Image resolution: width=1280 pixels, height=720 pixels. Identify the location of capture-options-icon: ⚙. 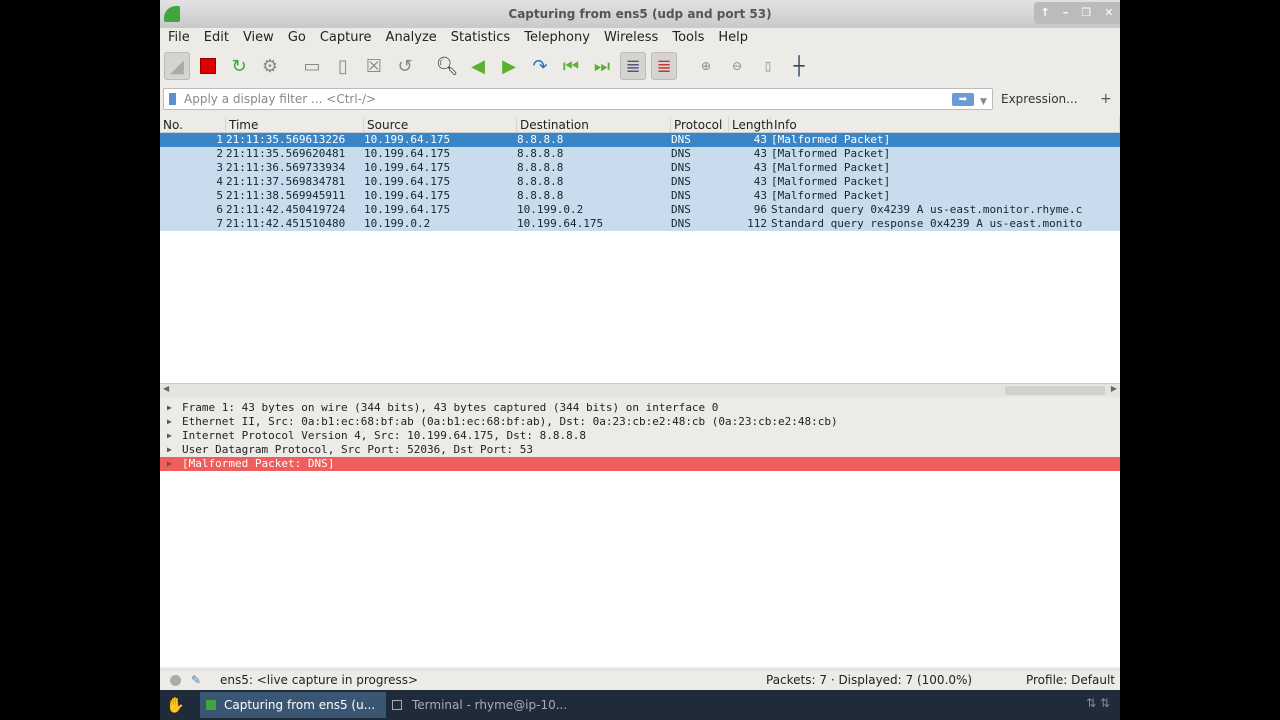
(270, 66).